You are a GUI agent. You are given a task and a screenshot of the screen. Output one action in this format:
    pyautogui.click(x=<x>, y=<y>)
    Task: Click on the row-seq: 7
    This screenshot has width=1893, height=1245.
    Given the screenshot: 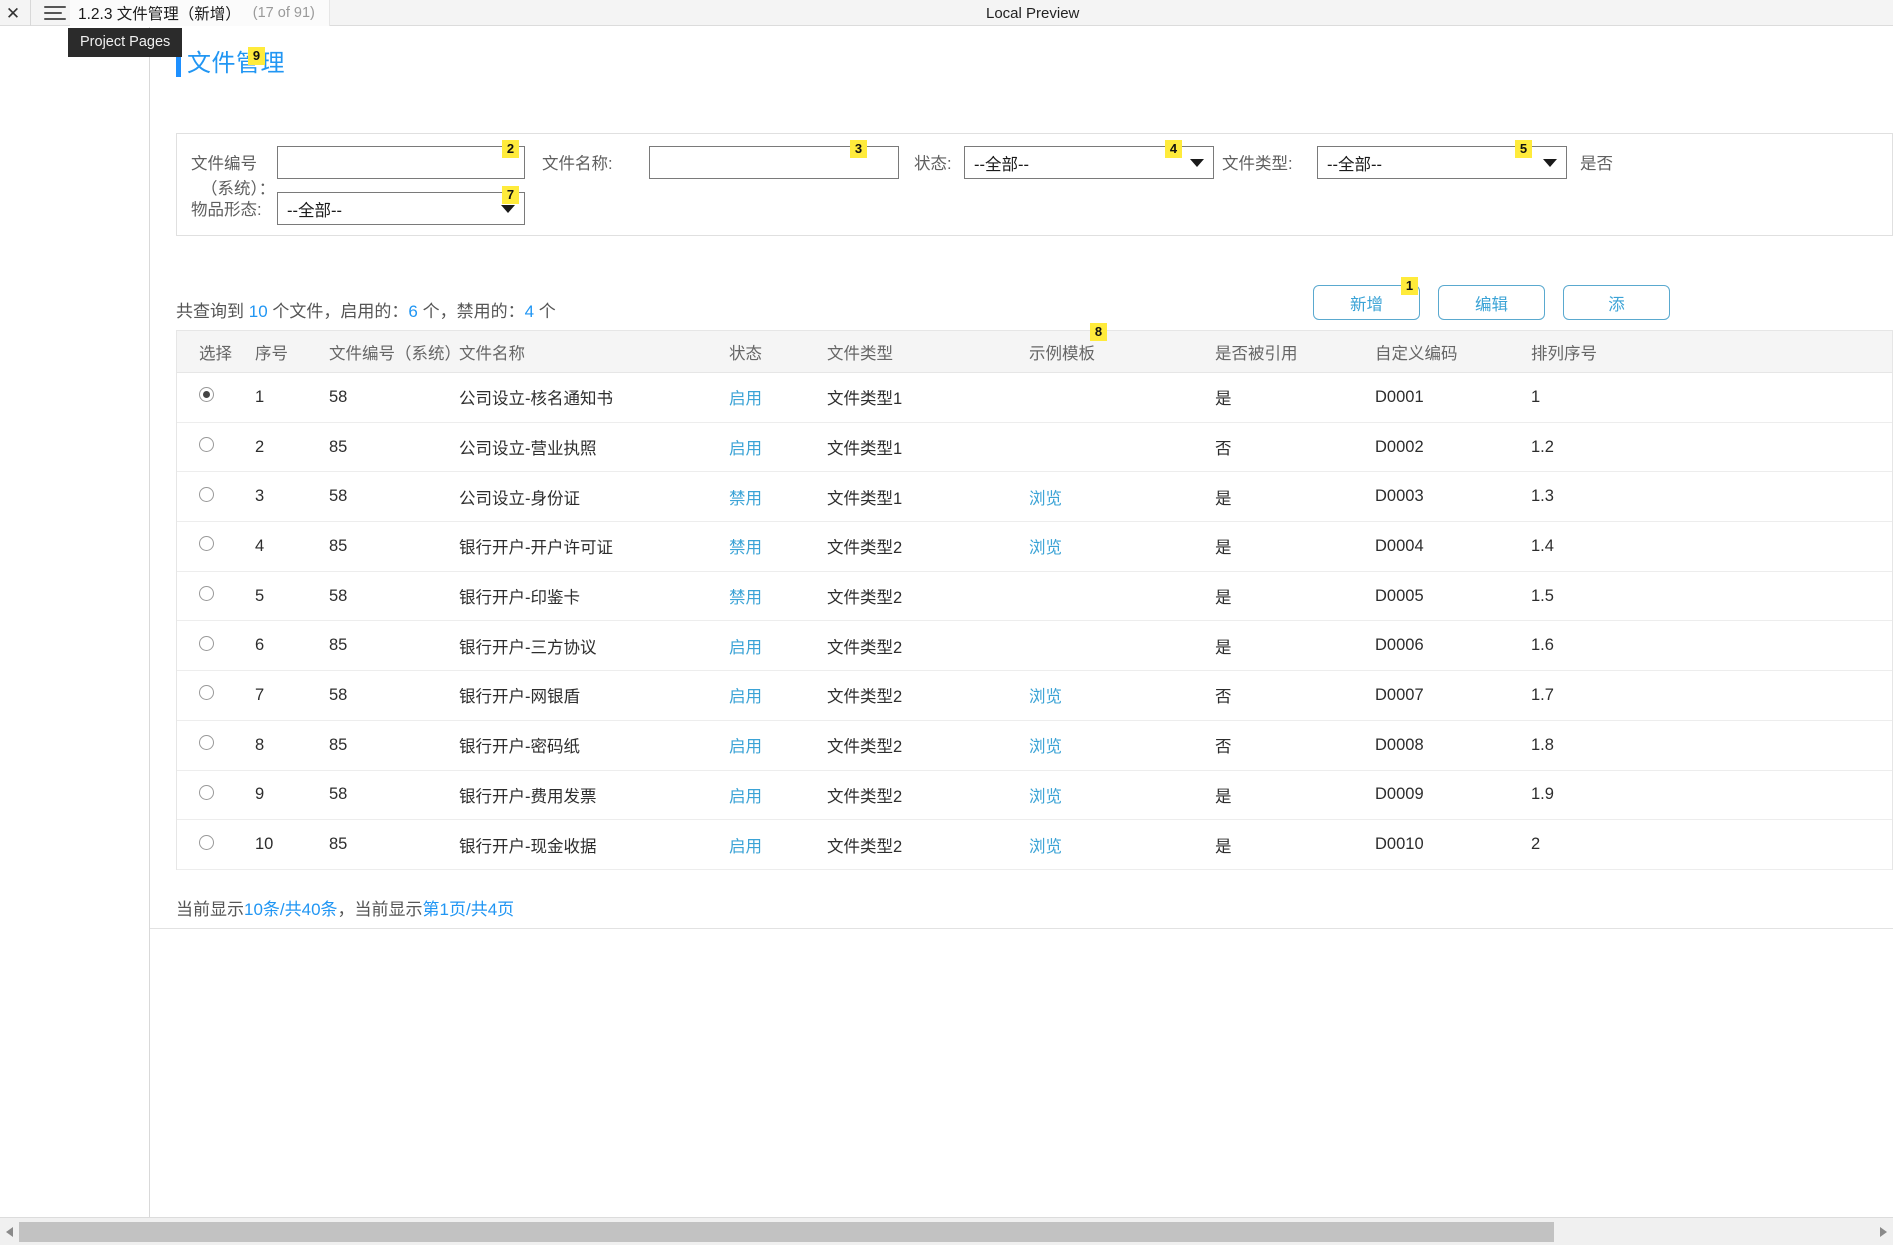 What is the action you would take?
    pyautogui.click(x=260, y=694)
    